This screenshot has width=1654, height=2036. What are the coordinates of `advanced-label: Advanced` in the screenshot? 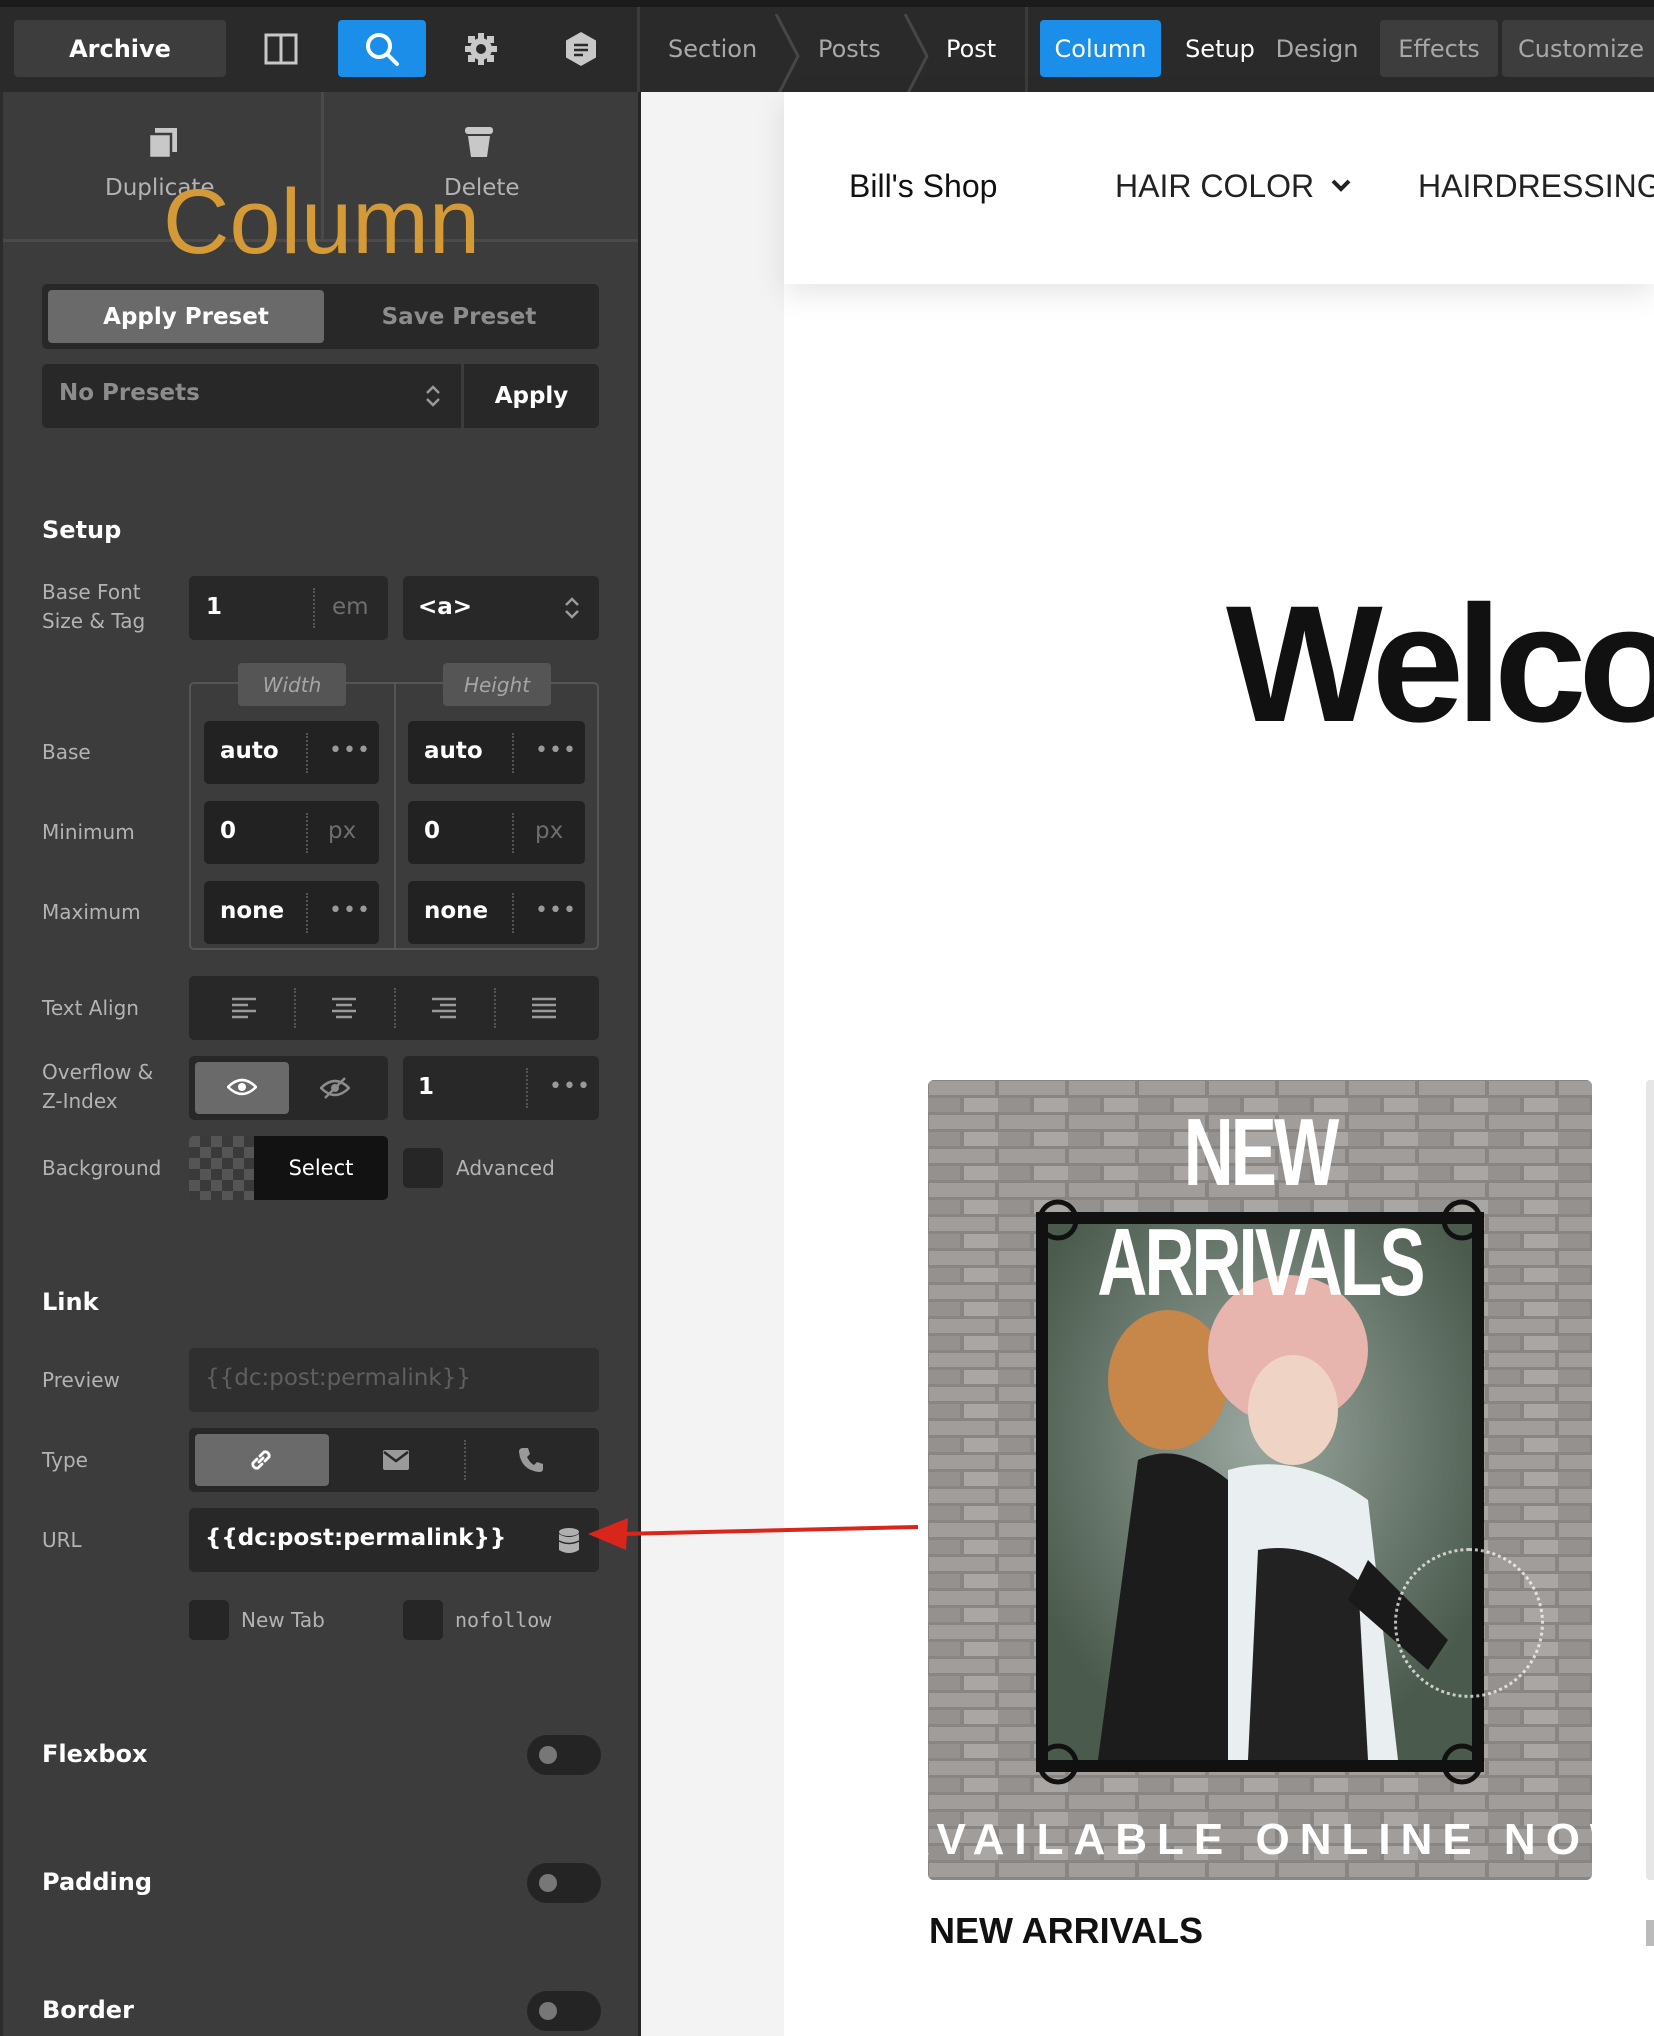 It's located at (505, 1168).